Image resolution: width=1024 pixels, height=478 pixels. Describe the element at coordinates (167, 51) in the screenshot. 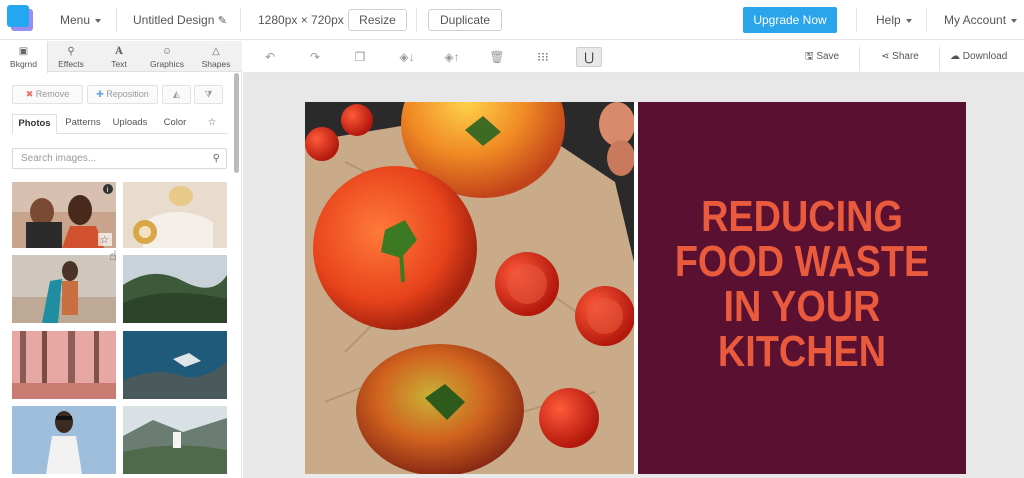

I see `smiley-icon: ☺` at that location.